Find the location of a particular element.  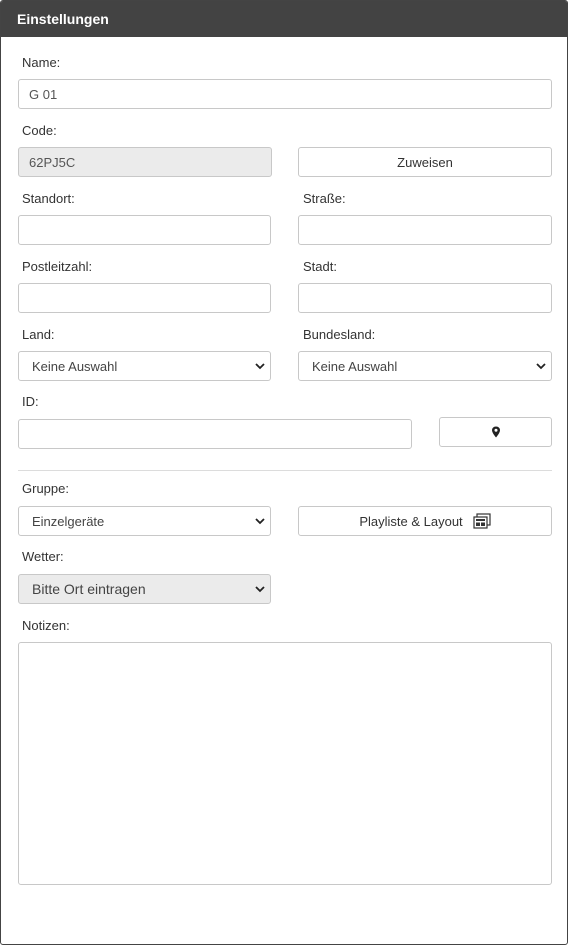

country-label: Land: is located at coordinates (38, 334).